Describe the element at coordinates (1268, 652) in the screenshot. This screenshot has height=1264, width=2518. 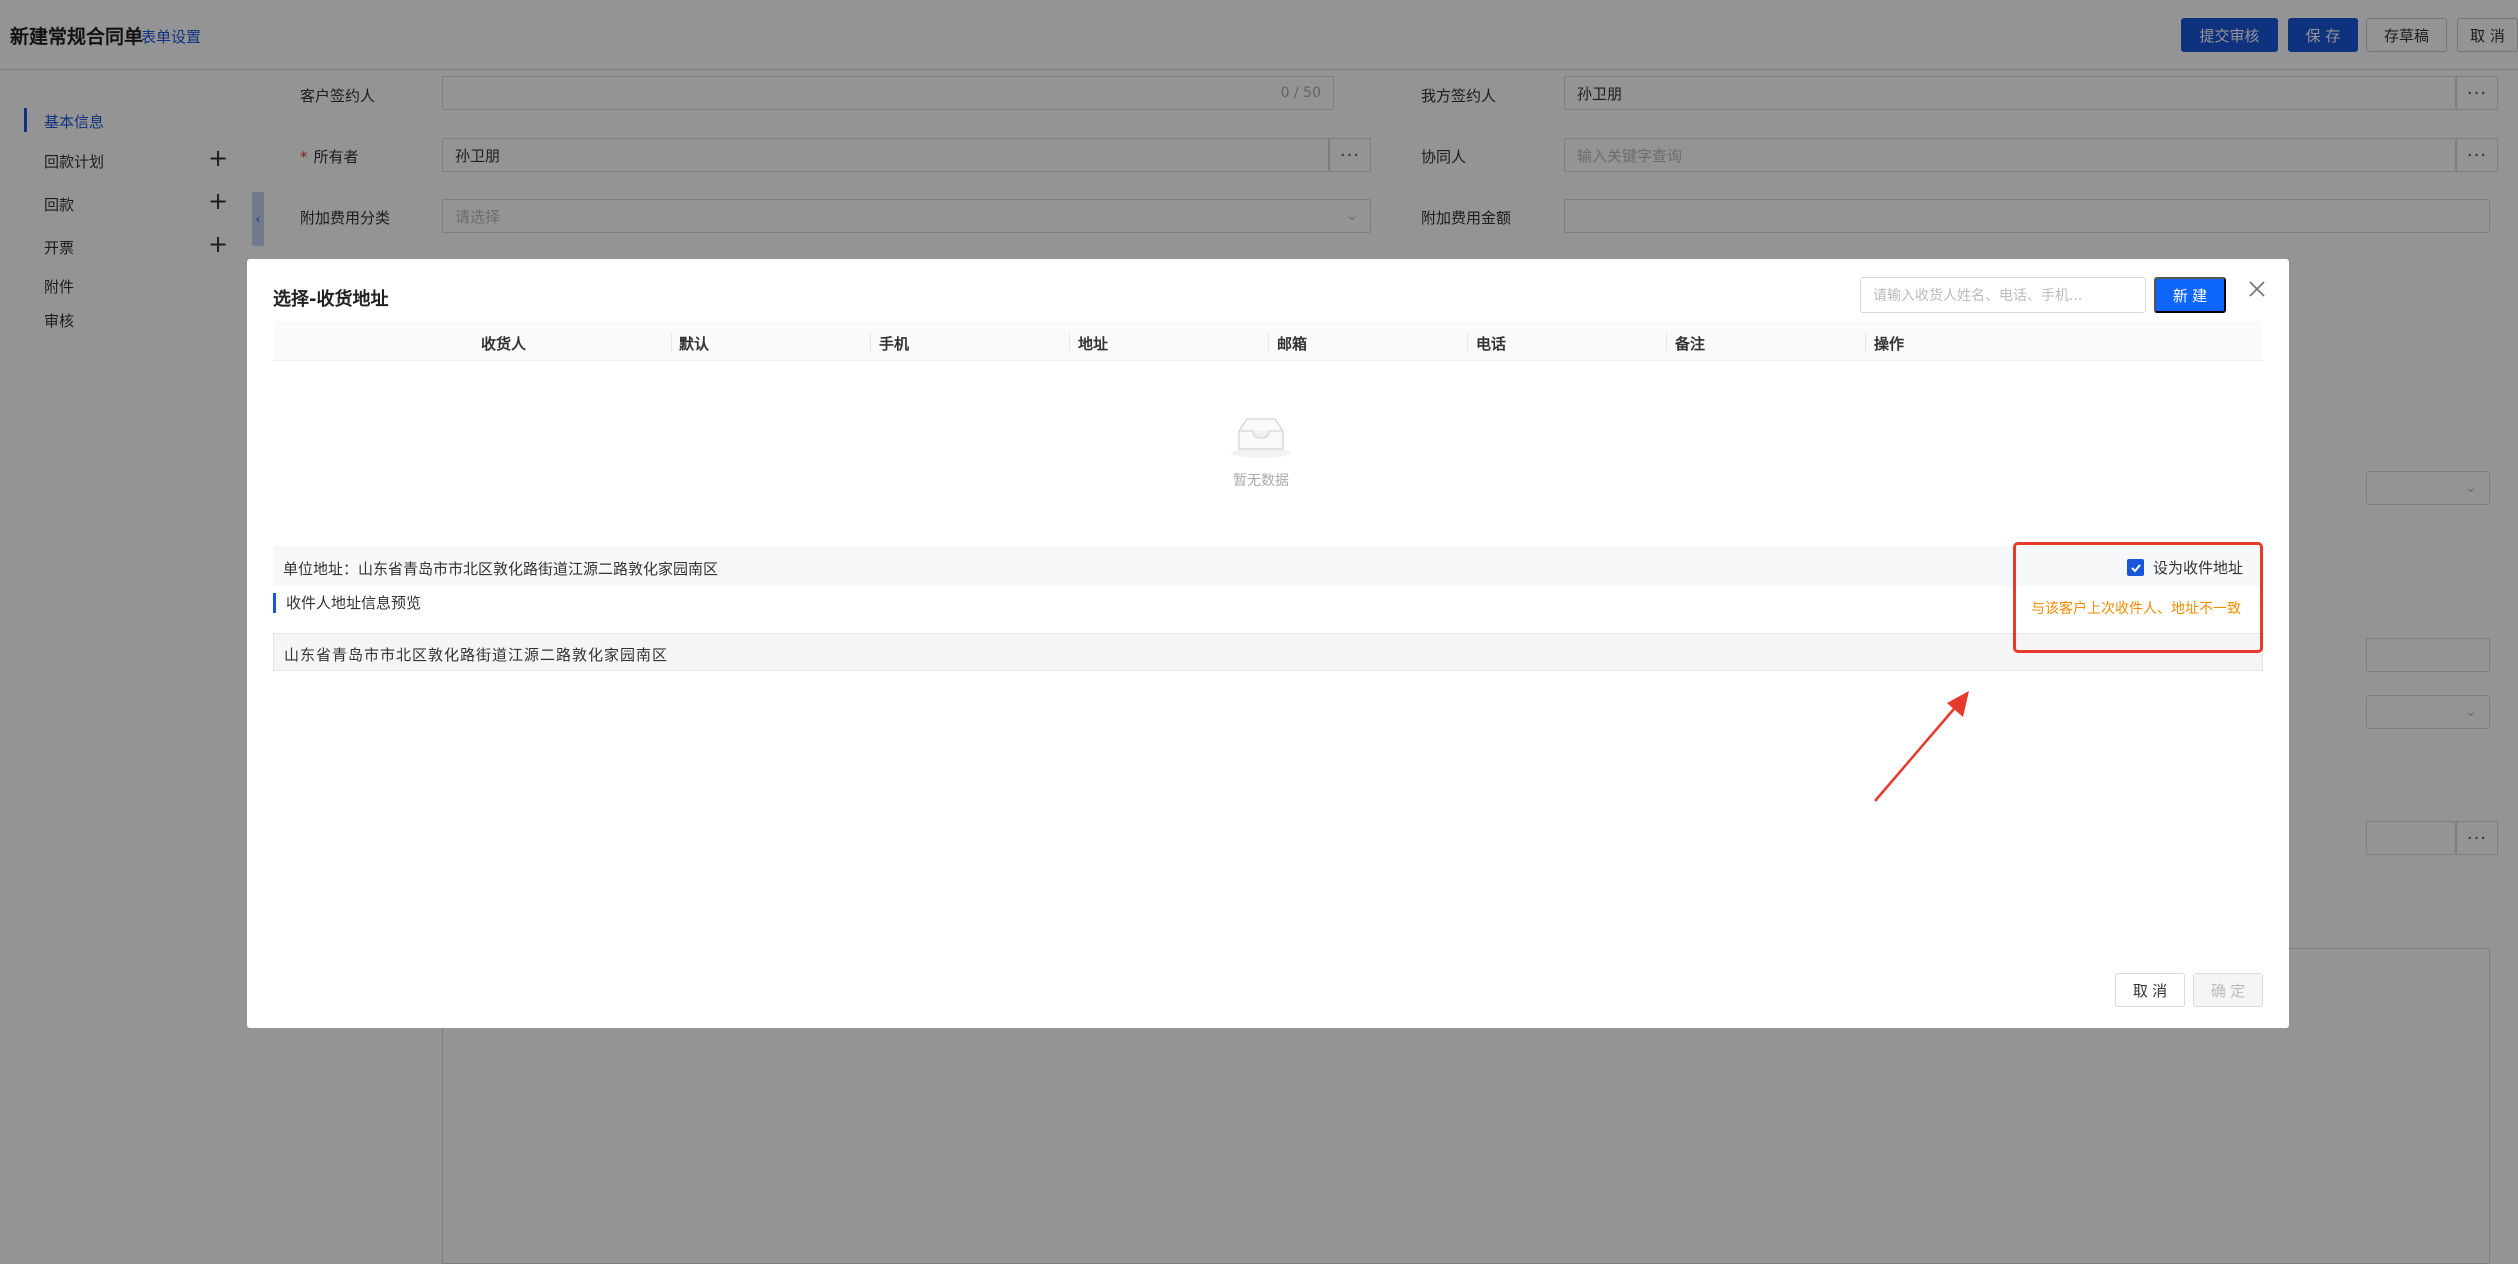
I see `address-preview-box: 山东省青岛市市北区敦化路街道江源二路敦化家园南区` at that location.